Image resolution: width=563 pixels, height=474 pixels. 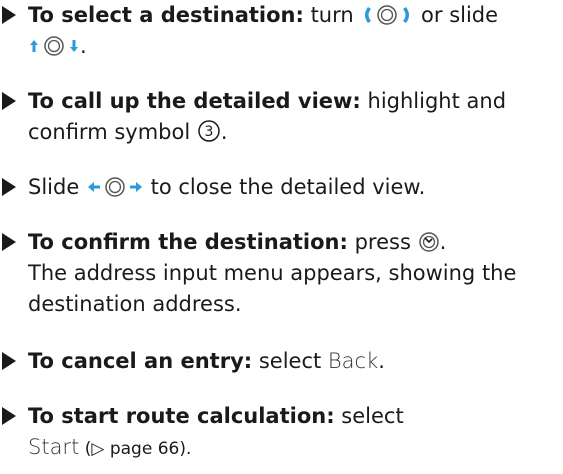 I want to click on page-reference: (▷ page 66)., so click(x=135, y=449).